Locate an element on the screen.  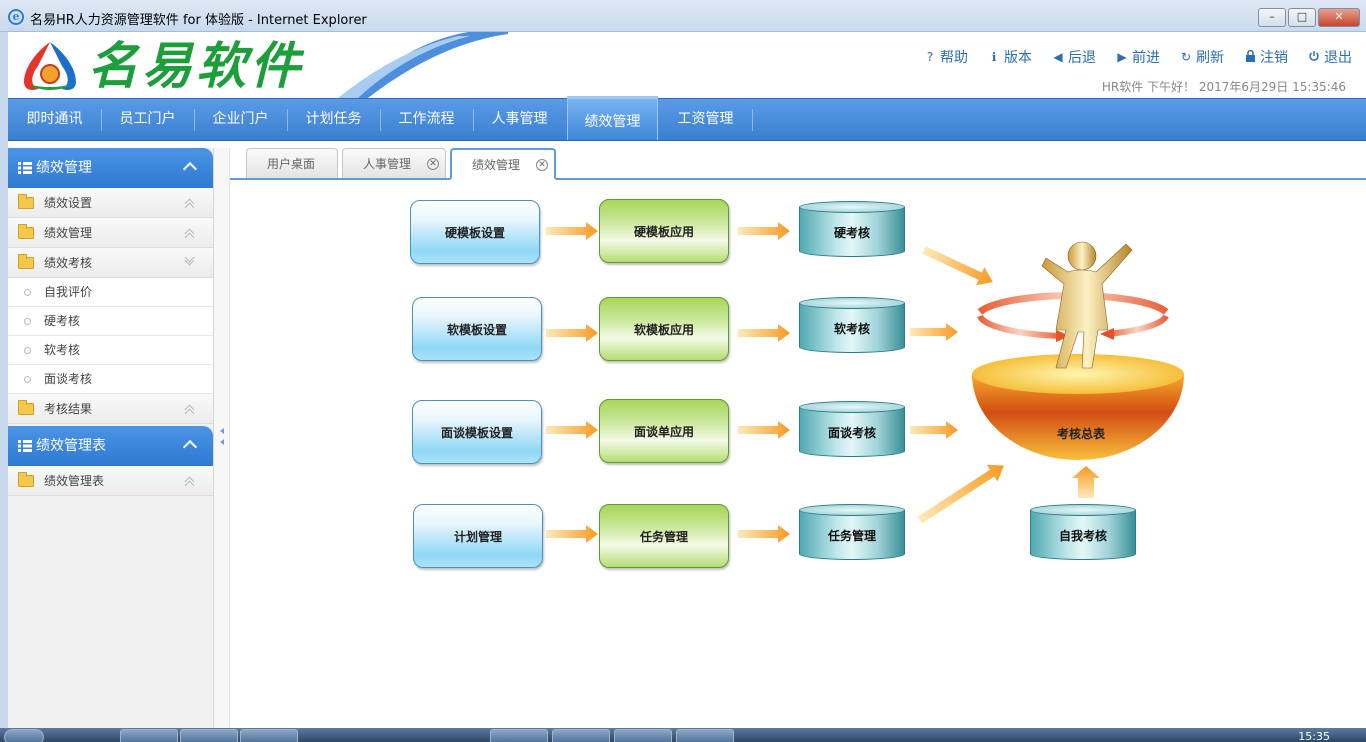
sidebar-folder-performance-table: 绩效管理表 is located at coordinates (110, 481).